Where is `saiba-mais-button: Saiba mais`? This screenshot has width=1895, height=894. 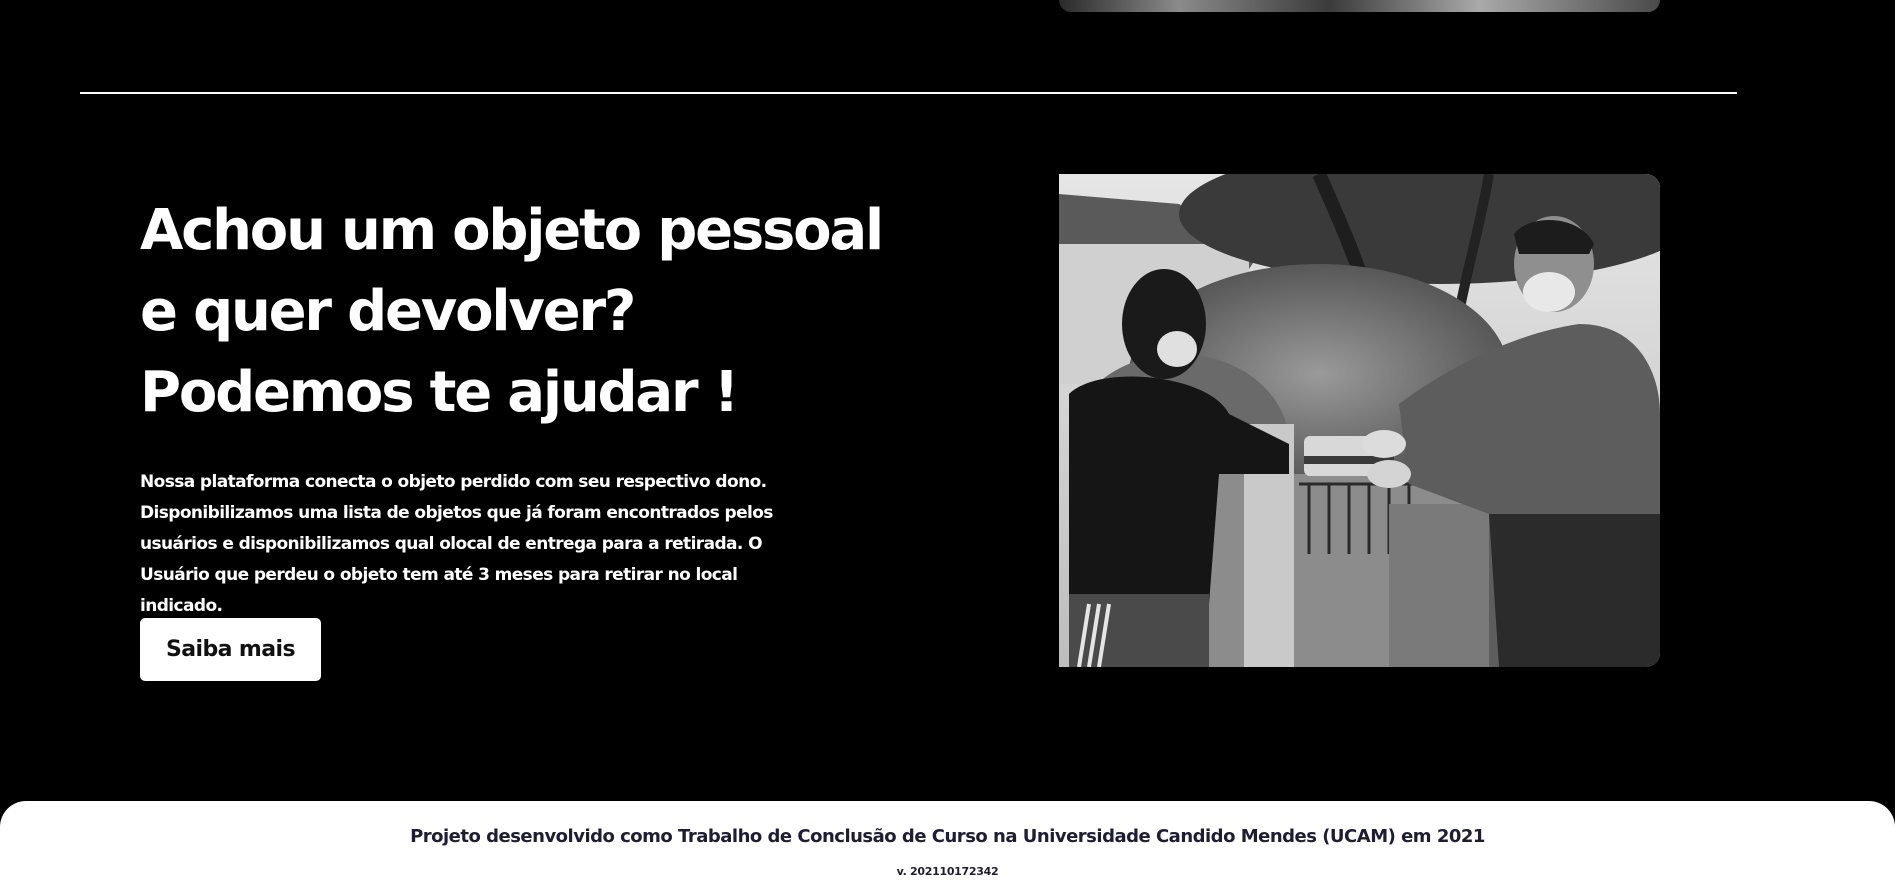
saiba-mais-button: Saiba mais is located at coordinates (230, 649).